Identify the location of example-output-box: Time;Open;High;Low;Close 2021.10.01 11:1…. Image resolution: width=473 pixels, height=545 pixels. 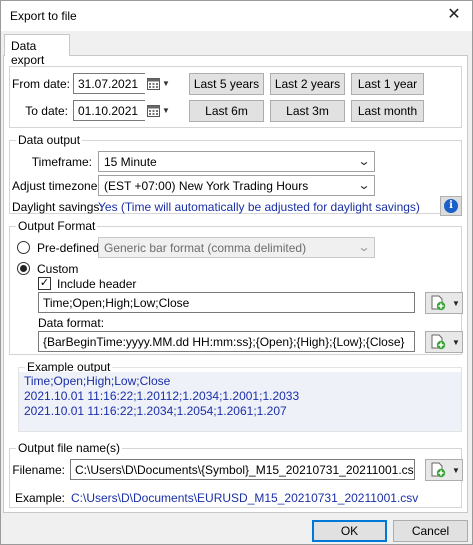
(240, 401).